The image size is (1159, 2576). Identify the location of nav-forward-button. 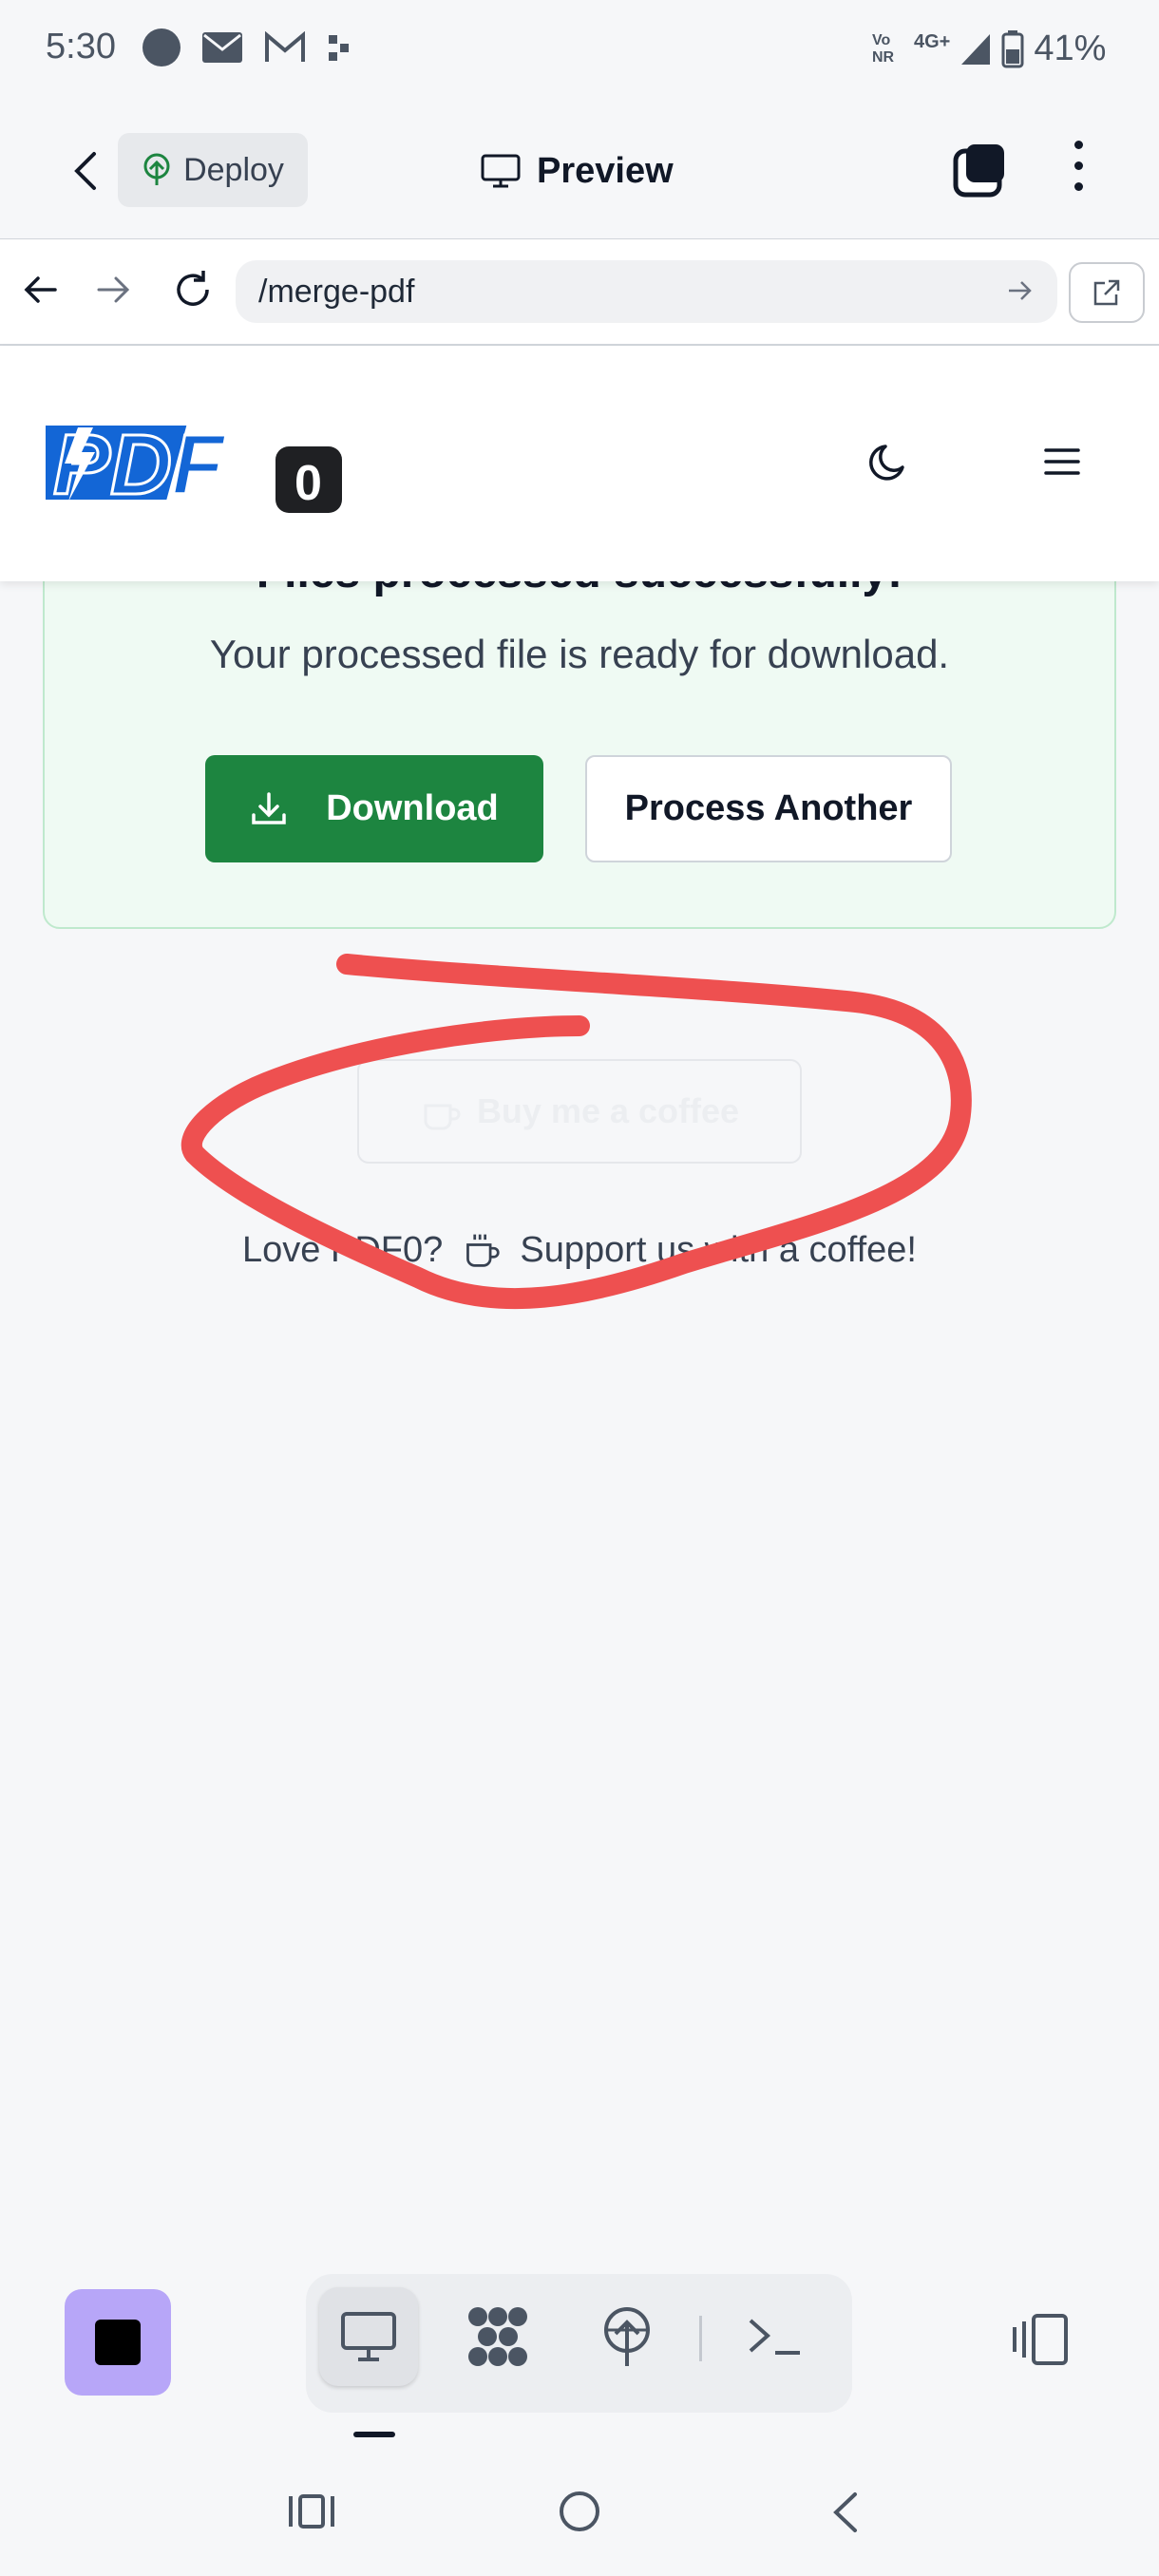
(118, 292).